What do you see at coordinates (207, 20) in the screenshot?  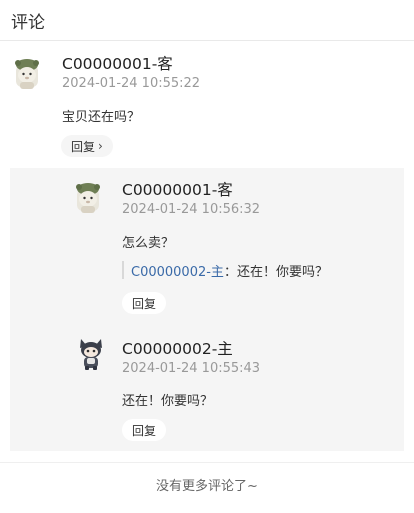 I see `header: 评论` at bounding box center [207, 20].